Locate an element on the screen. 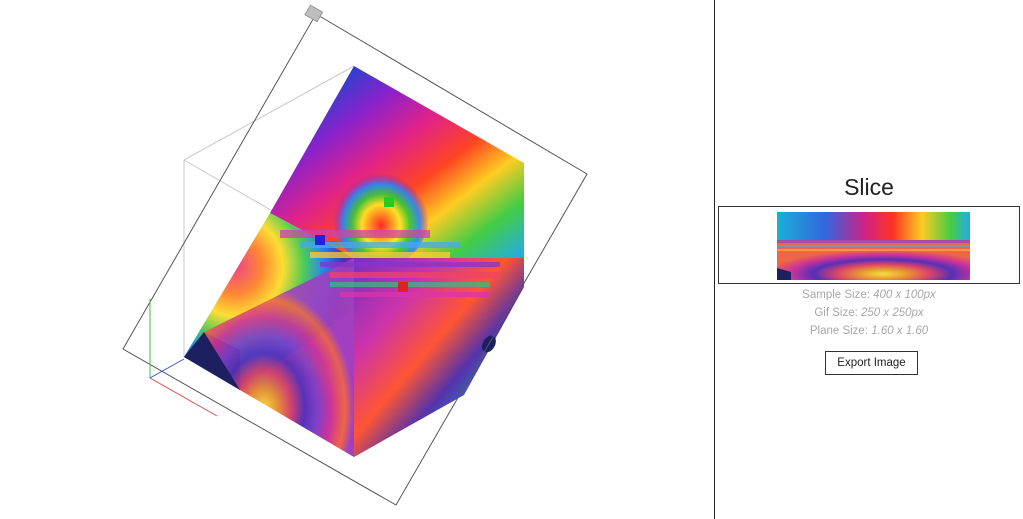 This screenshot has width=1023, height=519. sample-size-info: Sample Size: 400 x 100px is located at coordinates (869, 295).